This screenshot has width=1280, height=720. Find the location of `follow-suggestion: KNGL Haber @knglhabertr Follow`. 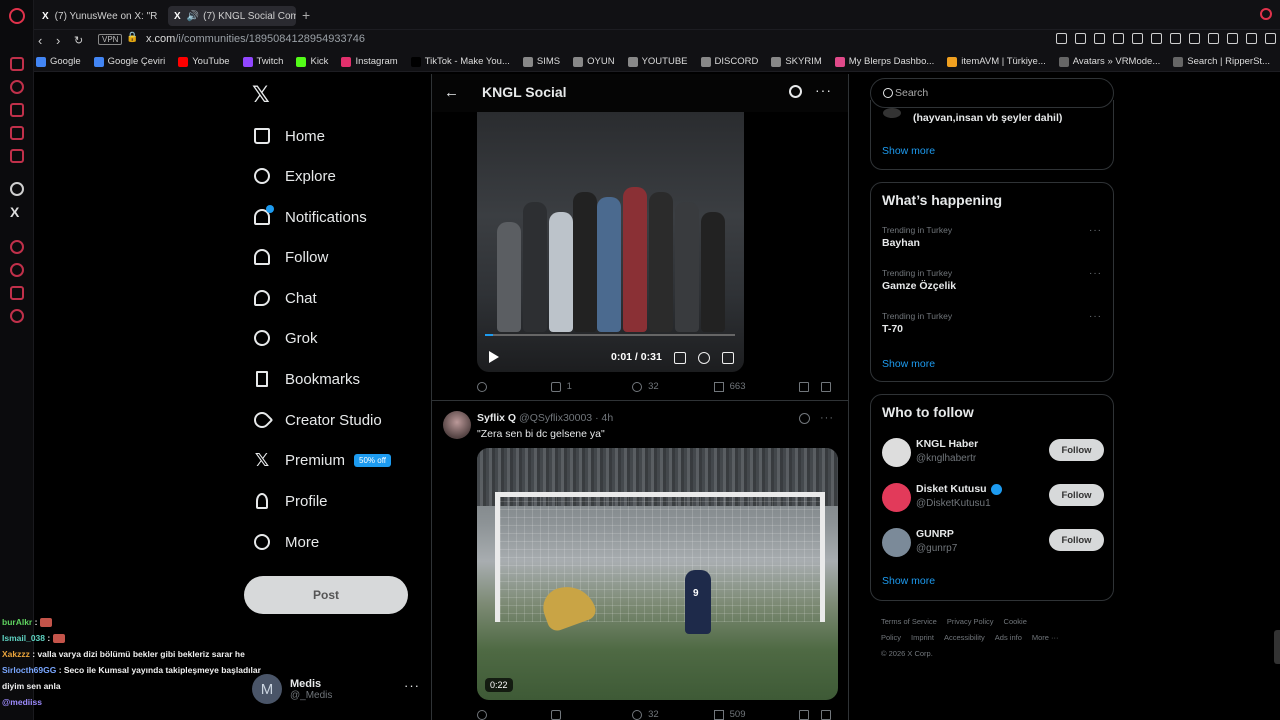

follow-suggestion: KNGL Haber @knglhabertr Follow is located at coordinates (993, 455).